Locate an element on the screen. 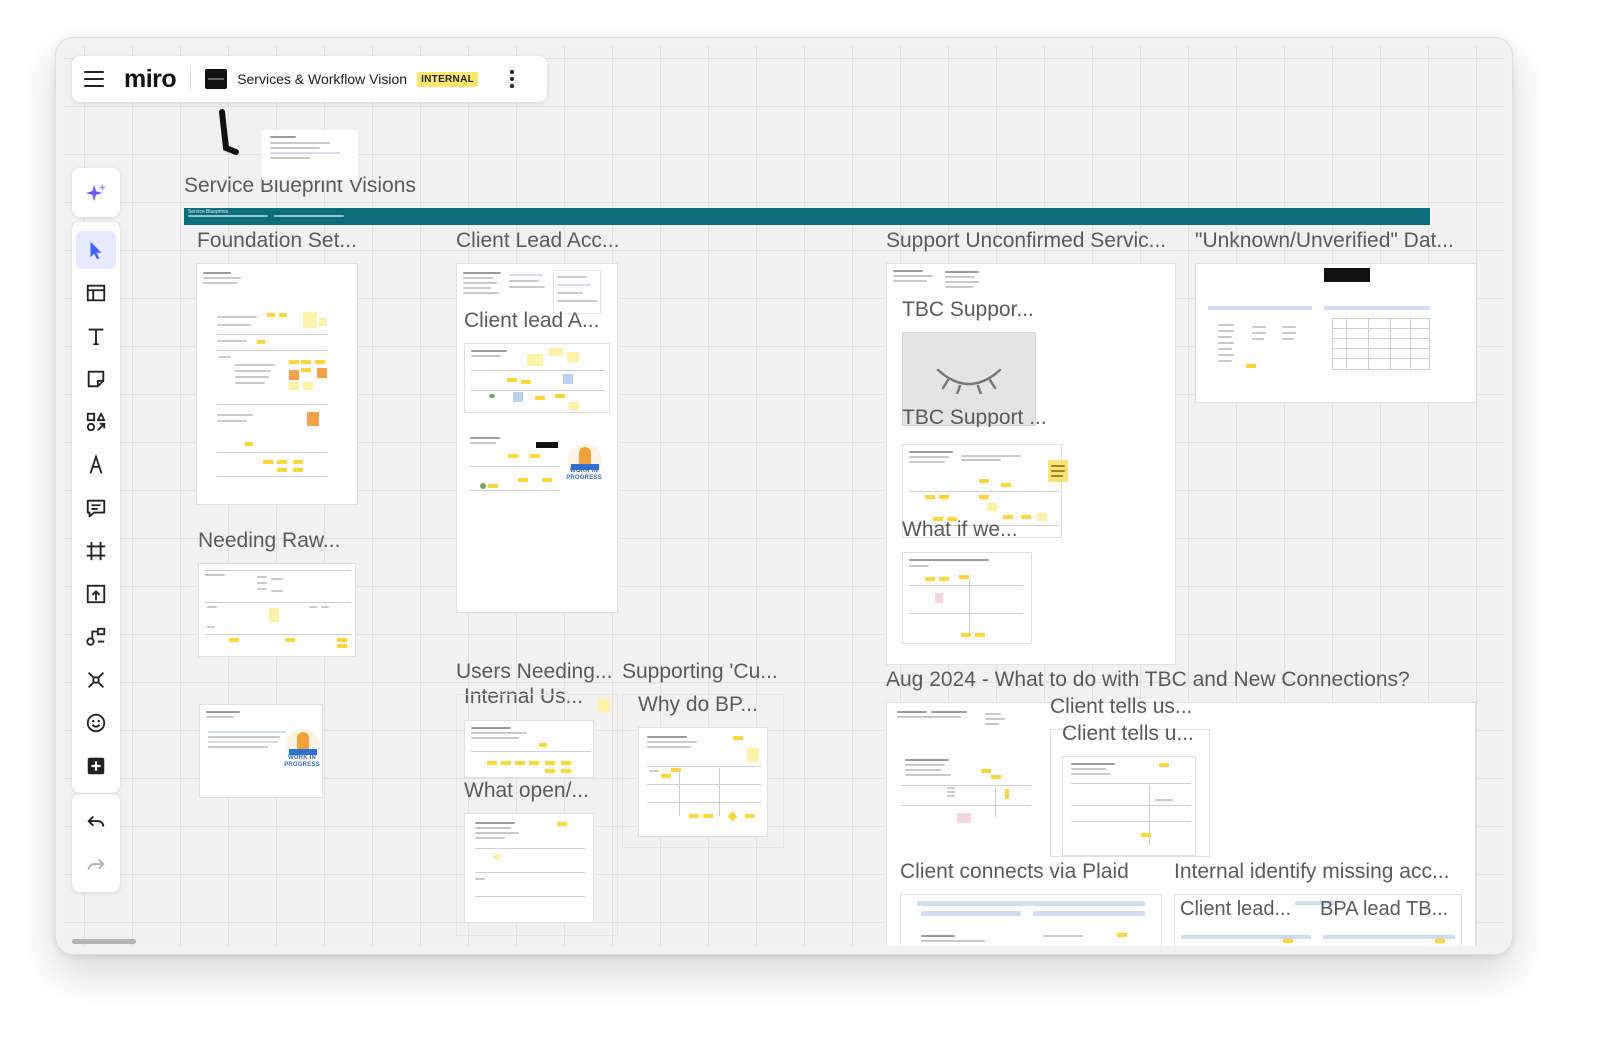 This screenshot has width=1611, height=1056. select-cursor-icon is located at coordinates (96, 249).